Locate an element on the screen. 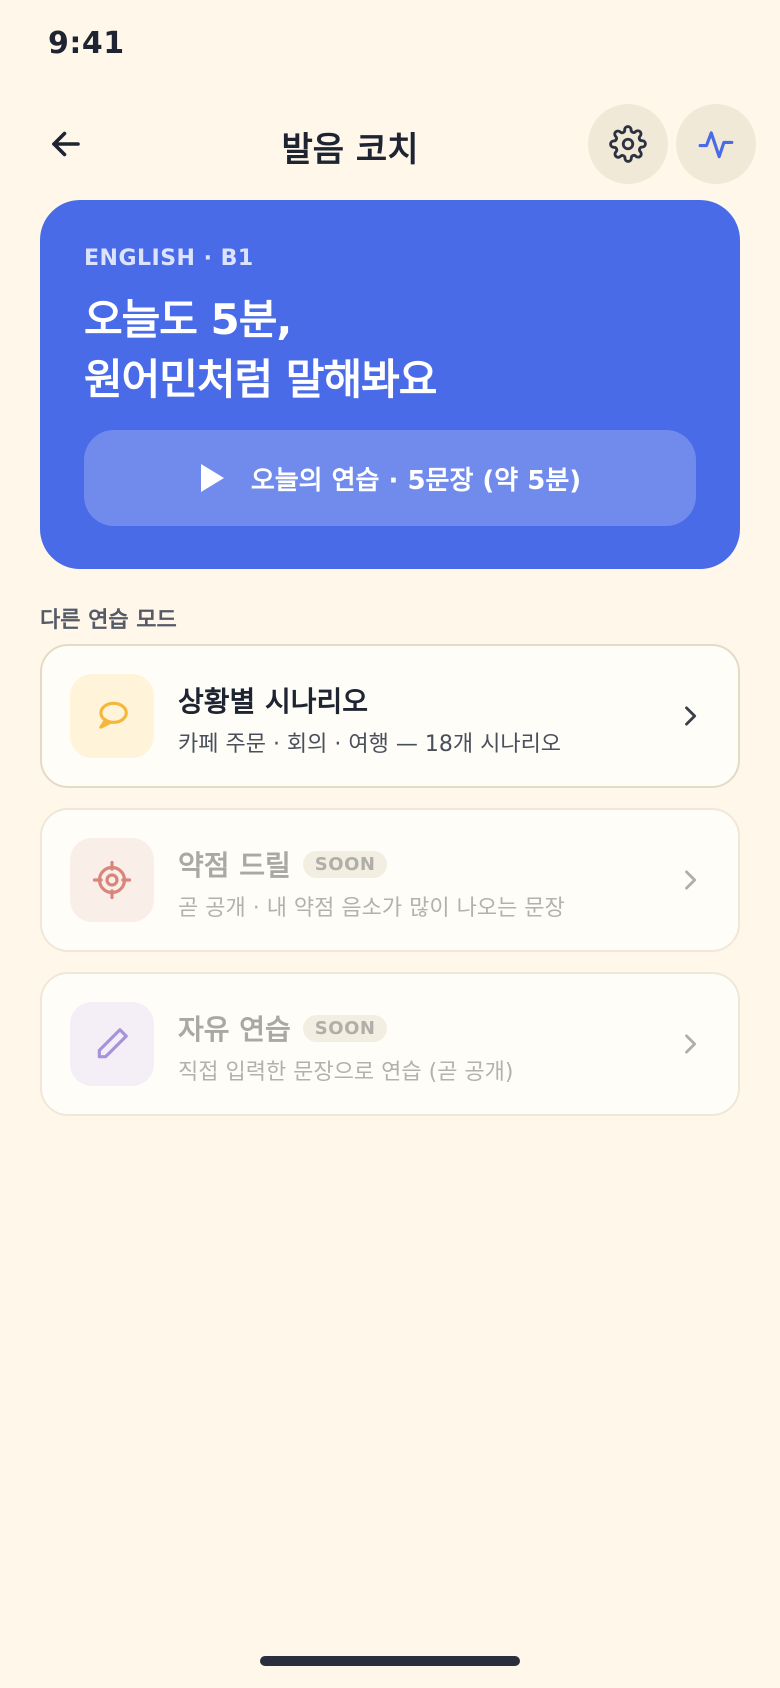 The height and width of the screenshot is (1688, 780). start-button-label: 오늘의 연습 · 5문장 (약 5분) is located at coordinates (416, 480).